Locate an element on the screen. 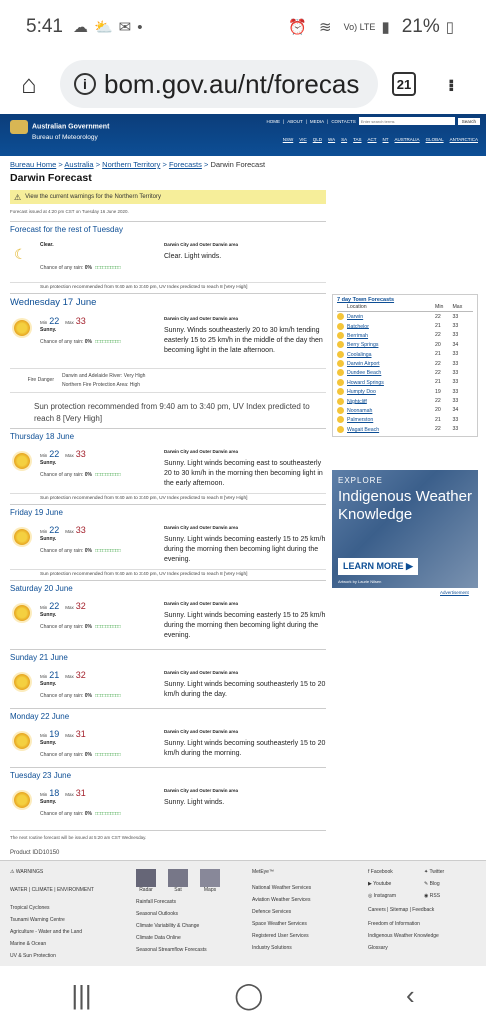  overflow-menu-icon: ··· is located at coordinates (450, 84).